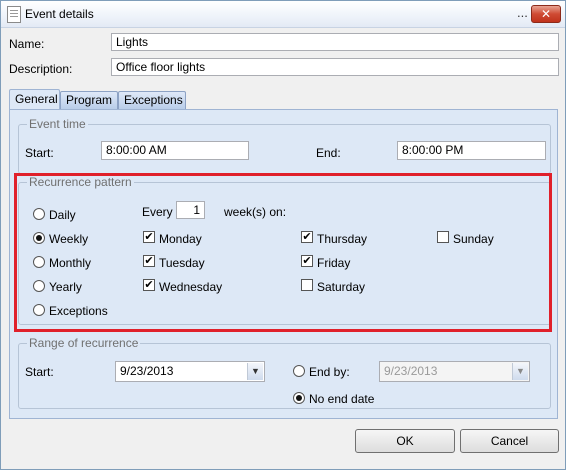 This screenshot has height=470, width=566. What do you see at coordinates (175, 150) in the screenshot?
I see `event-start-field: 8:00:00 AM` at bounding box center [175, 150].